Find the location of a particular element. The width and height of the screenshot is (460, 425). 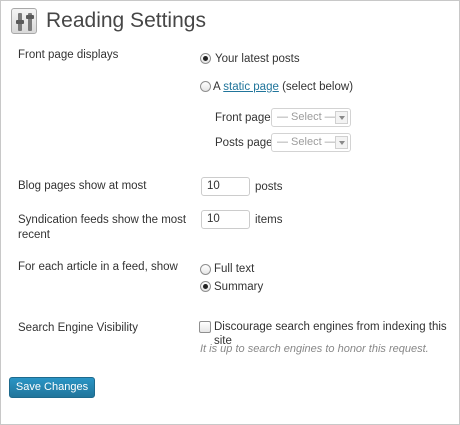

radio-static-page-label: A static page (select below) is located at coordinates (283, 87).